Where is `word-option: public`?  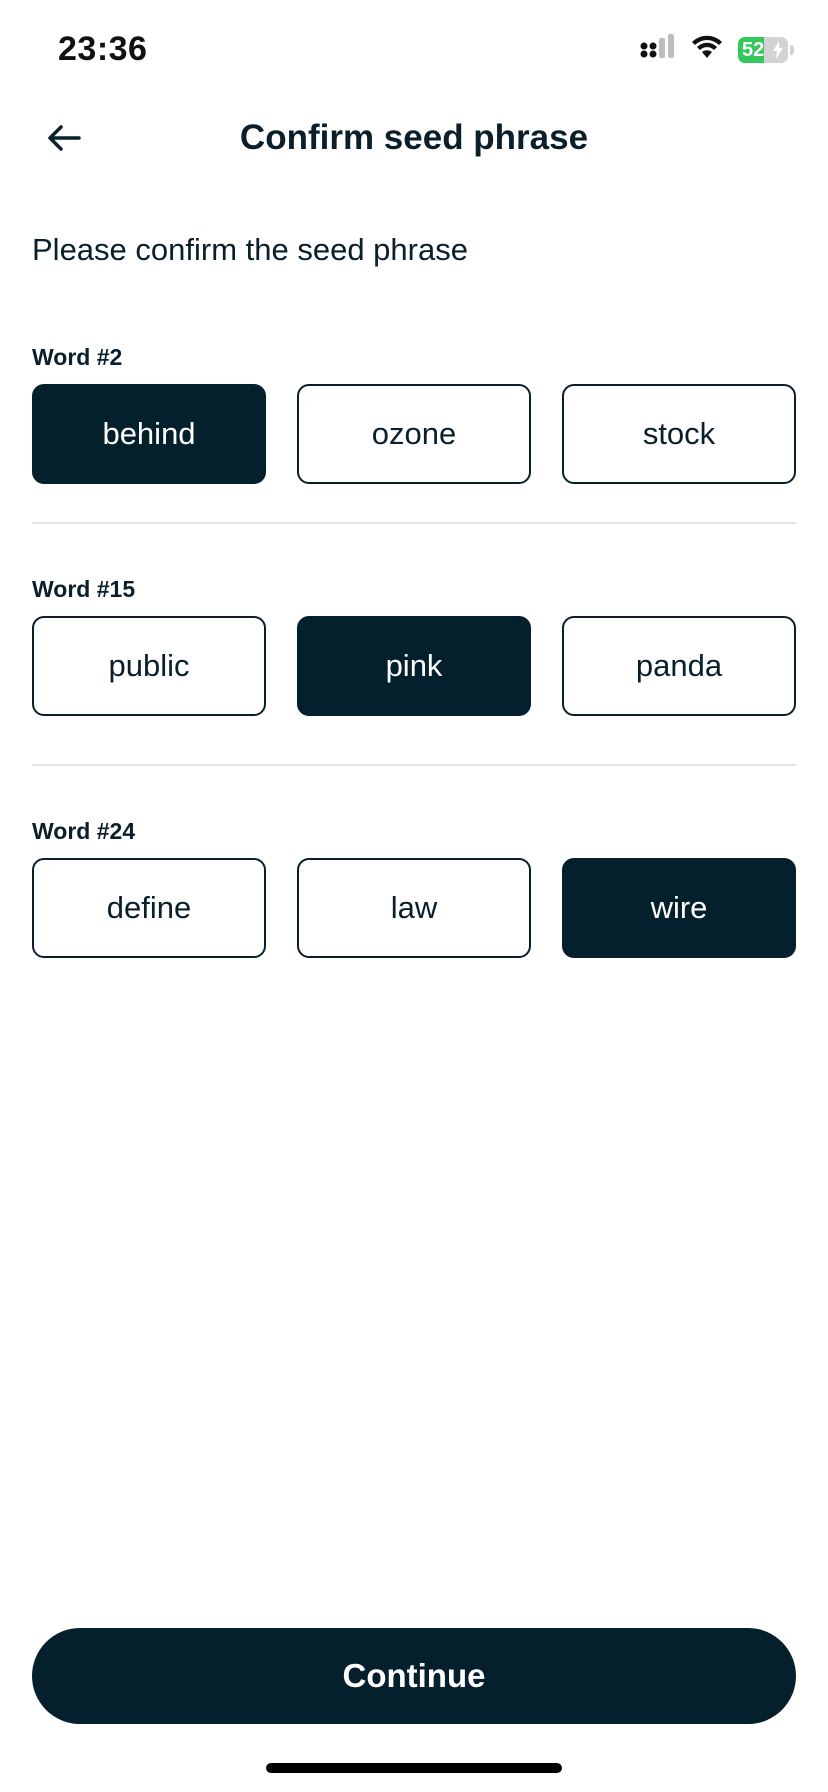
word-option: public is located at coordinates (149, 666).